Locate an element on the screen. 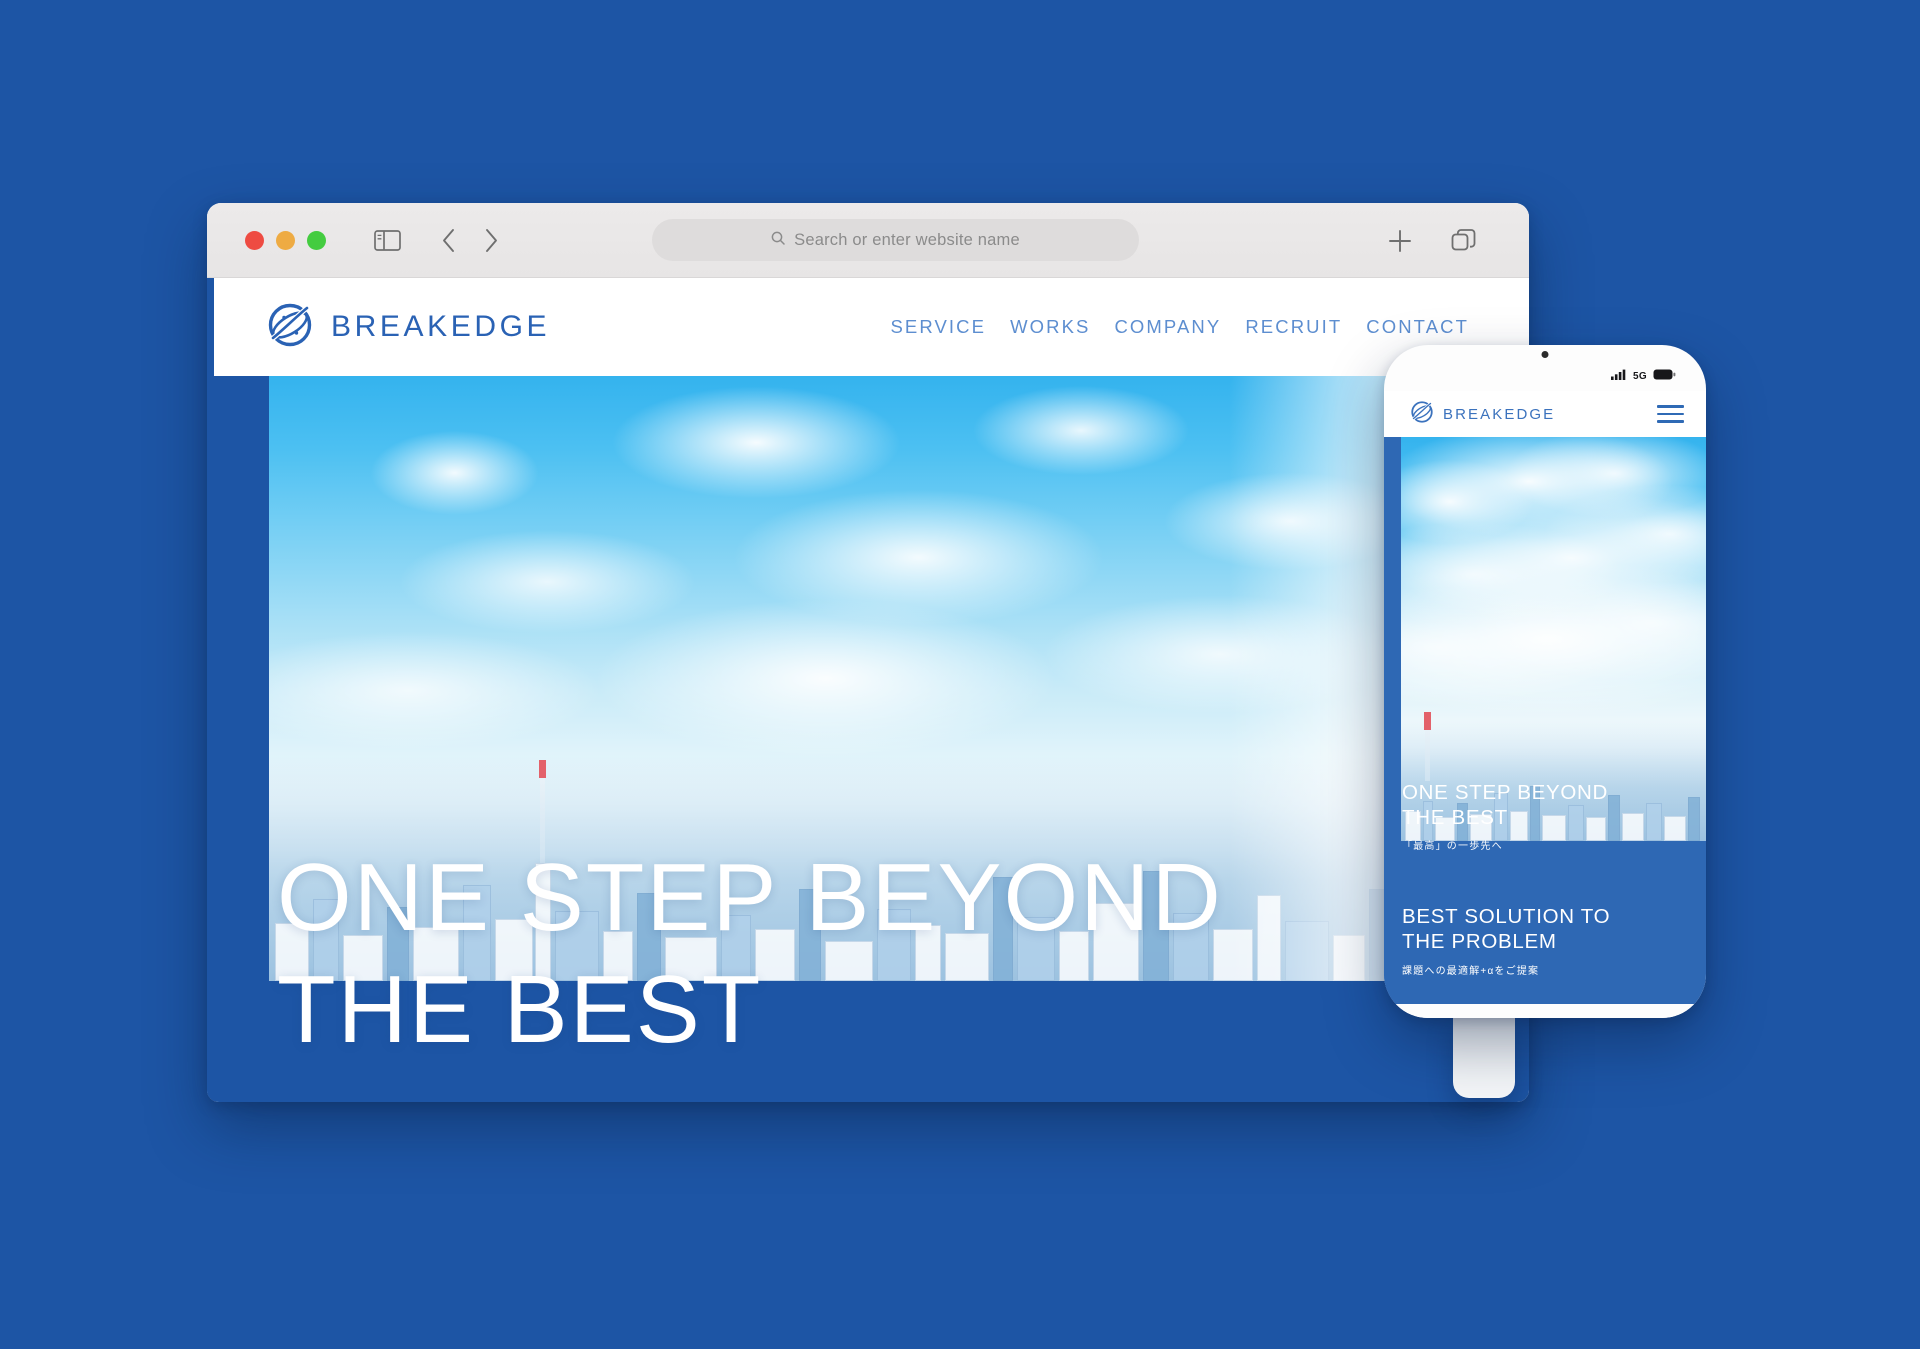 The width and height of the screenshot is (1920, 1349). hamburger-menu-icon is located at coordinates (1670, 414).